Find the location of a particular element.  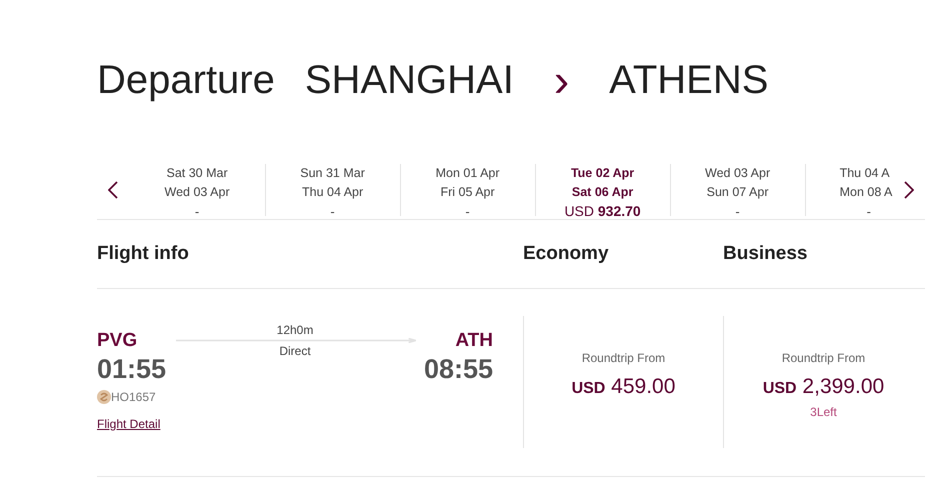

date-option: Mon 01 Apr Fri 05 Apr - is located at coordinates (467, 190).